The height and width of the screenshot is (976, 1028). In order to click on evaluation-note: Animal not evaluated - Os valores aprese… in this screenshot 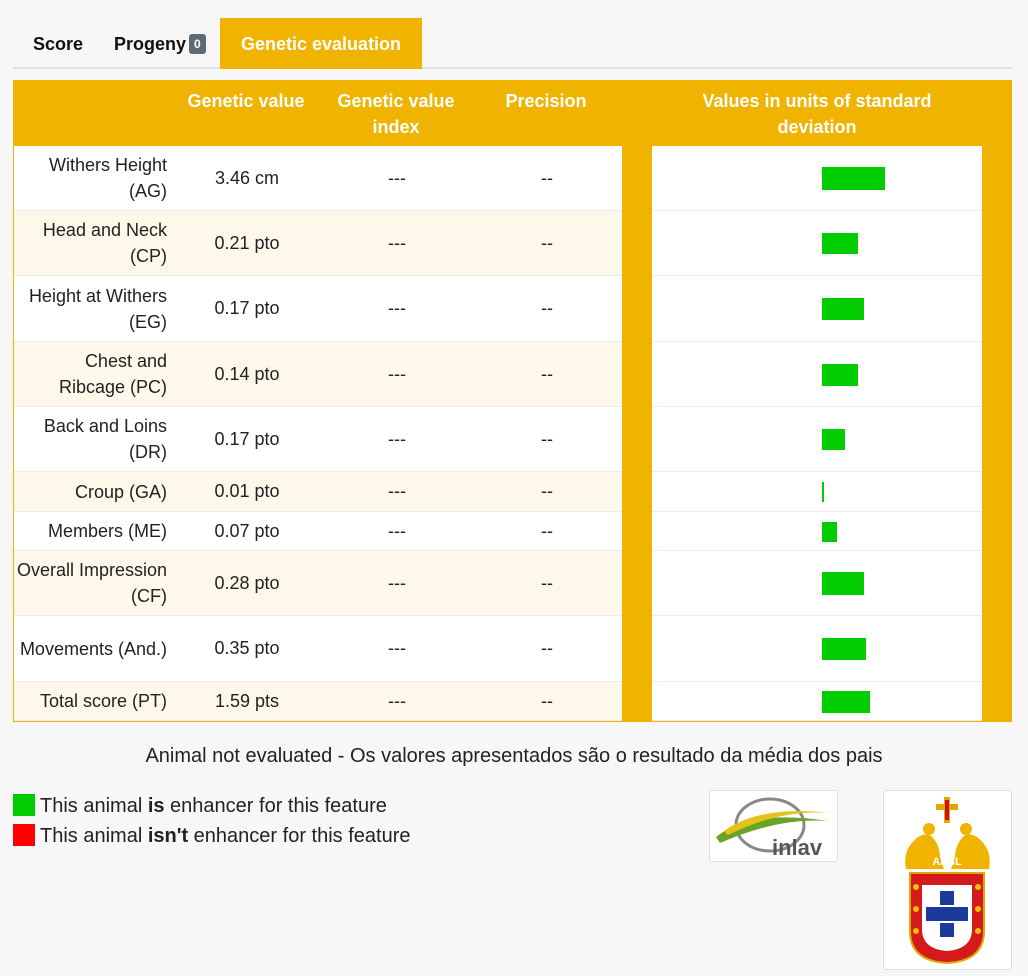, I will do `click(514, 756)`.